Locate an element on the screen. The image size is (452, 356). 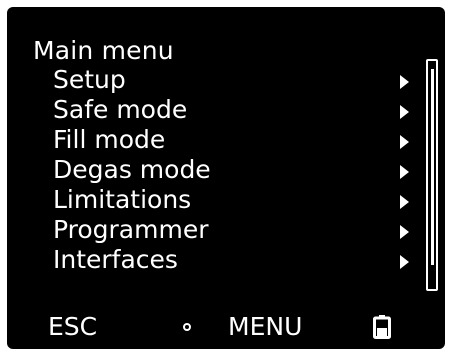
scrollbar-thumb is located at coordinates (432, 167).